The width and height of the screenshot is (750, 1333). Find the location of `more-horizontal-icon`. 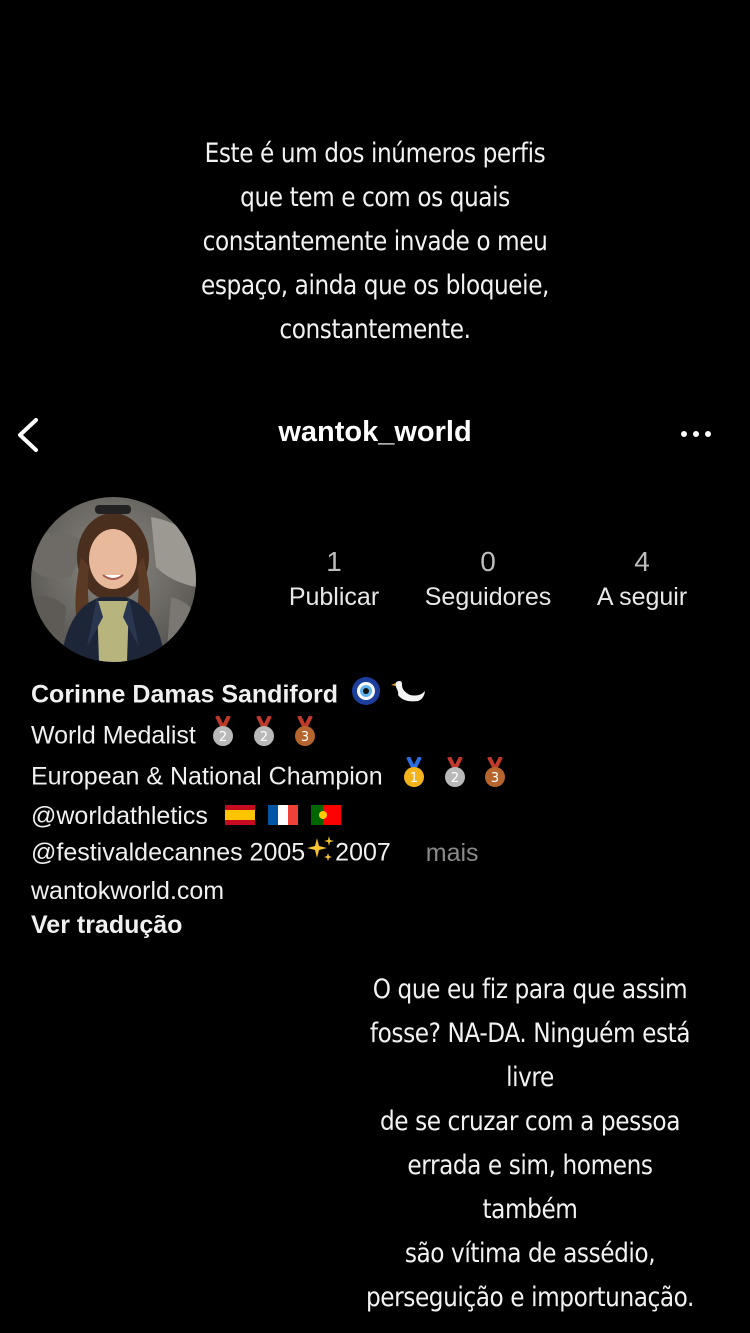

more-horizontal-icon is located at coordinates (696, 434).